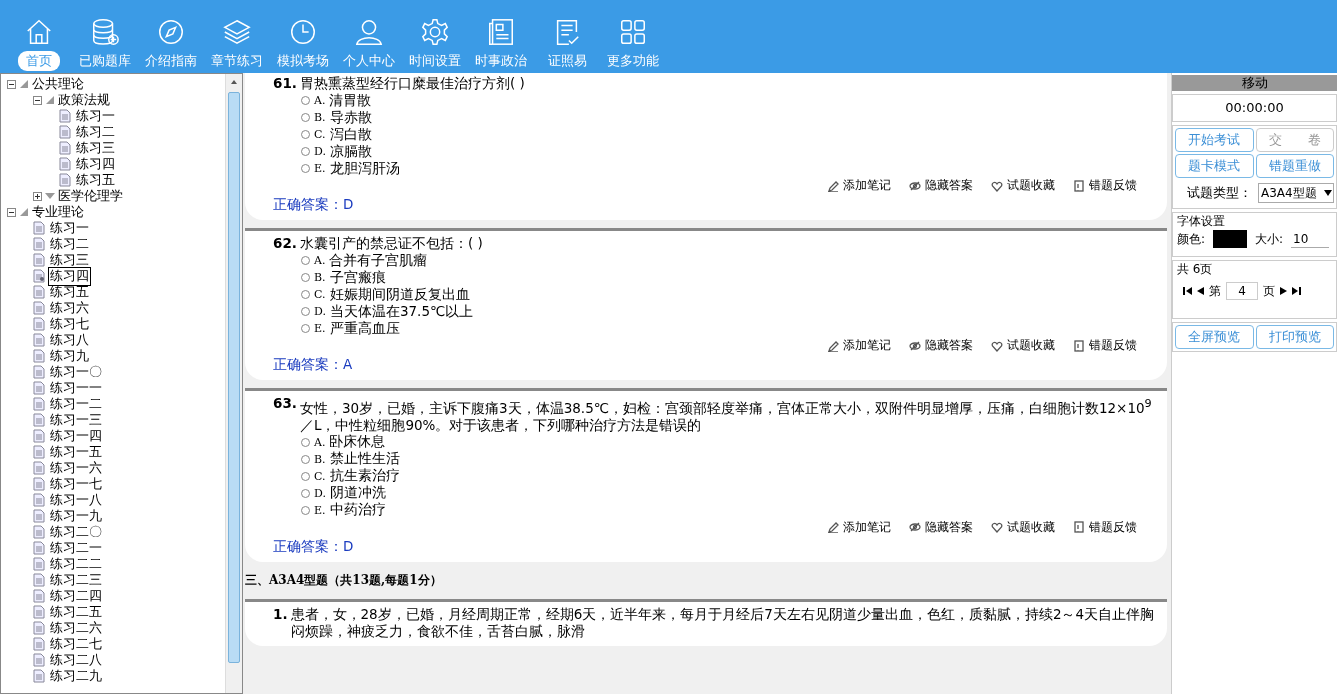 This screenshot has height=694, width=1337. I want to click on timer-display: 00:00:00, so click(1254, 108).